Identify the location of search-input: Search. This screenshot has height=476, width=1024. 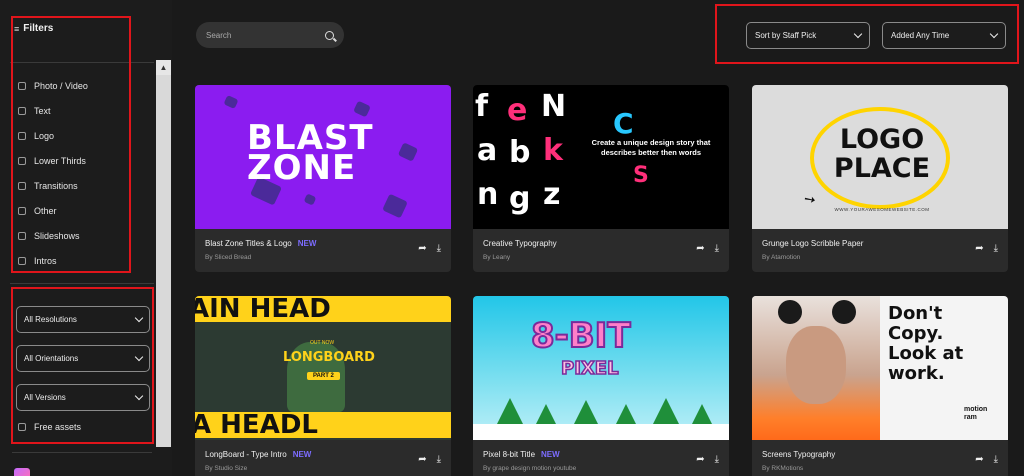
(218, 35).